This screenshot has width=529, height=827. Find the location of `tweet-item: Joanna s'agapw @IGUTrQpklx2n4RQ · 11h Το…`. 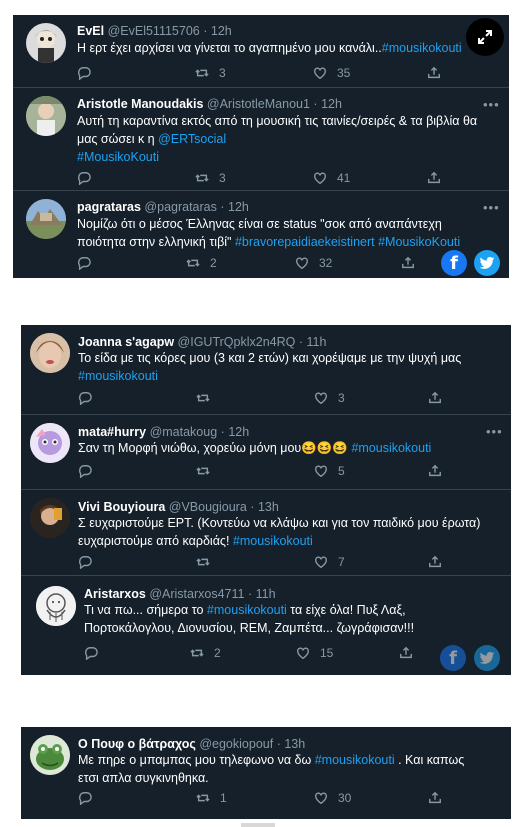

tweet-item: Joanna s'agapw @IGUTrQpklx2n4RQ · 11h Το… is located at coordinates (266, 370).